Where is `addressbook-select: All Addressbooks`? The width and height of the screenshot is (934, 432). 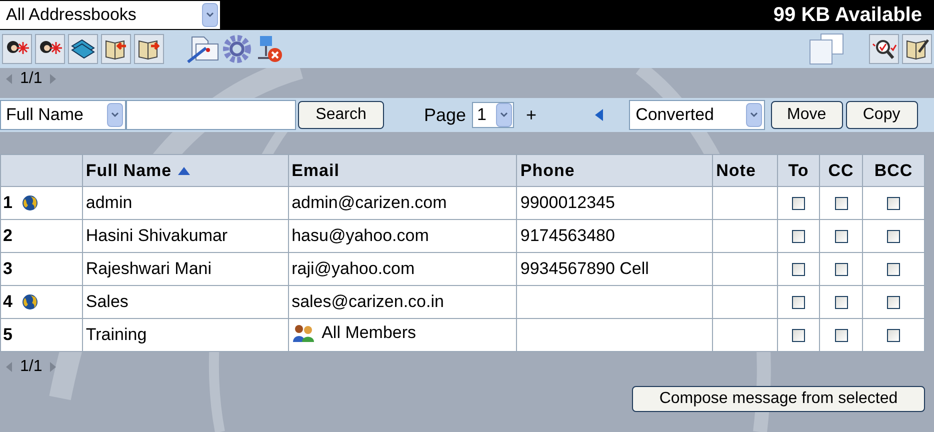 addressbook-select: All Addressbooks is located at coordinates (110, 15).